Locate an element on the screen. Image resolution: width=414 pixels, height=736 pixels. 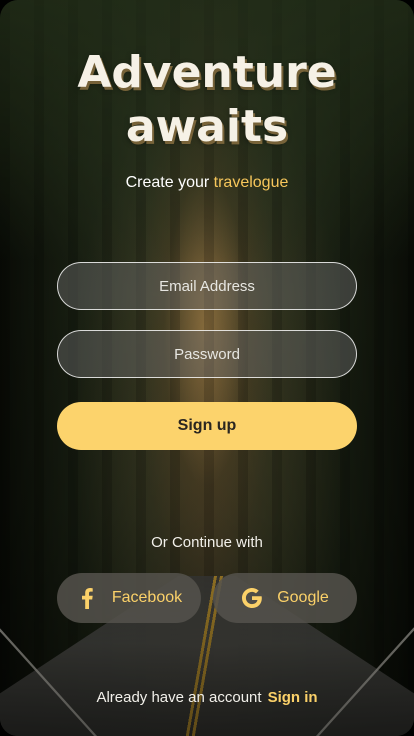
subtitle-prefix: Create your is located at coordinates (169, 182).